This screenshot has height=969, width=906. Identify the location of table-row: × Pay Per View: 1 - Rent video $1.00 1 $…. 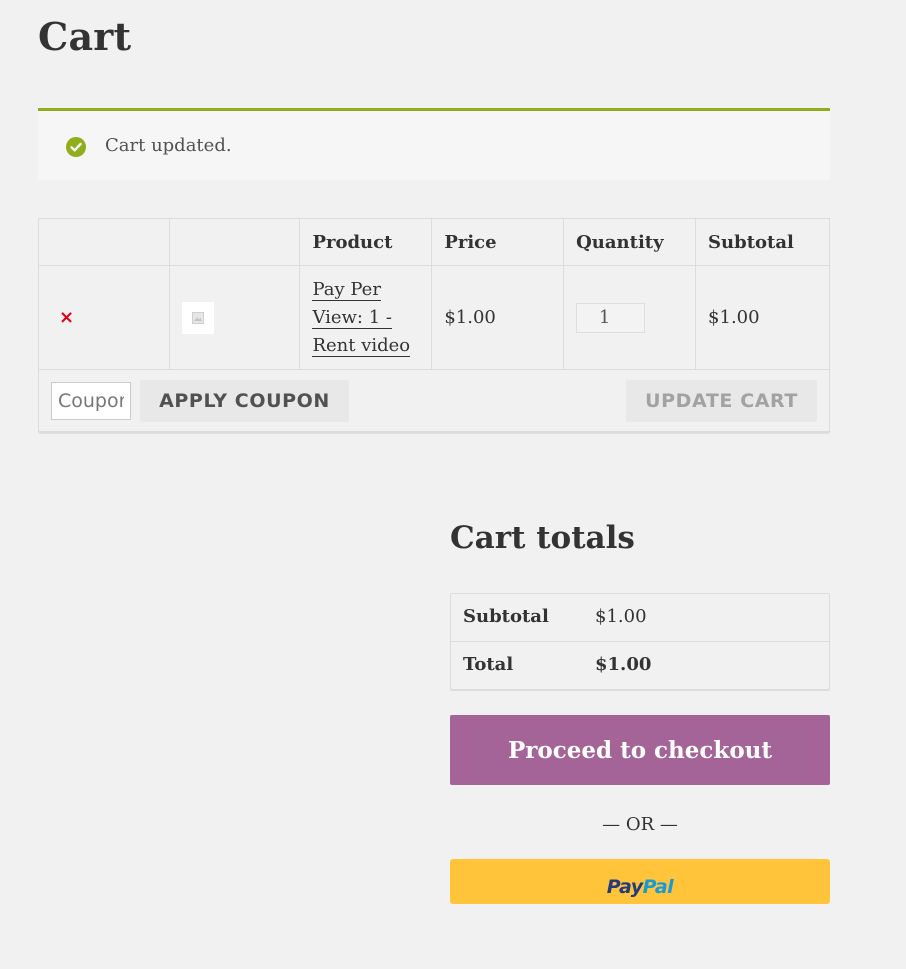
(434, 317).